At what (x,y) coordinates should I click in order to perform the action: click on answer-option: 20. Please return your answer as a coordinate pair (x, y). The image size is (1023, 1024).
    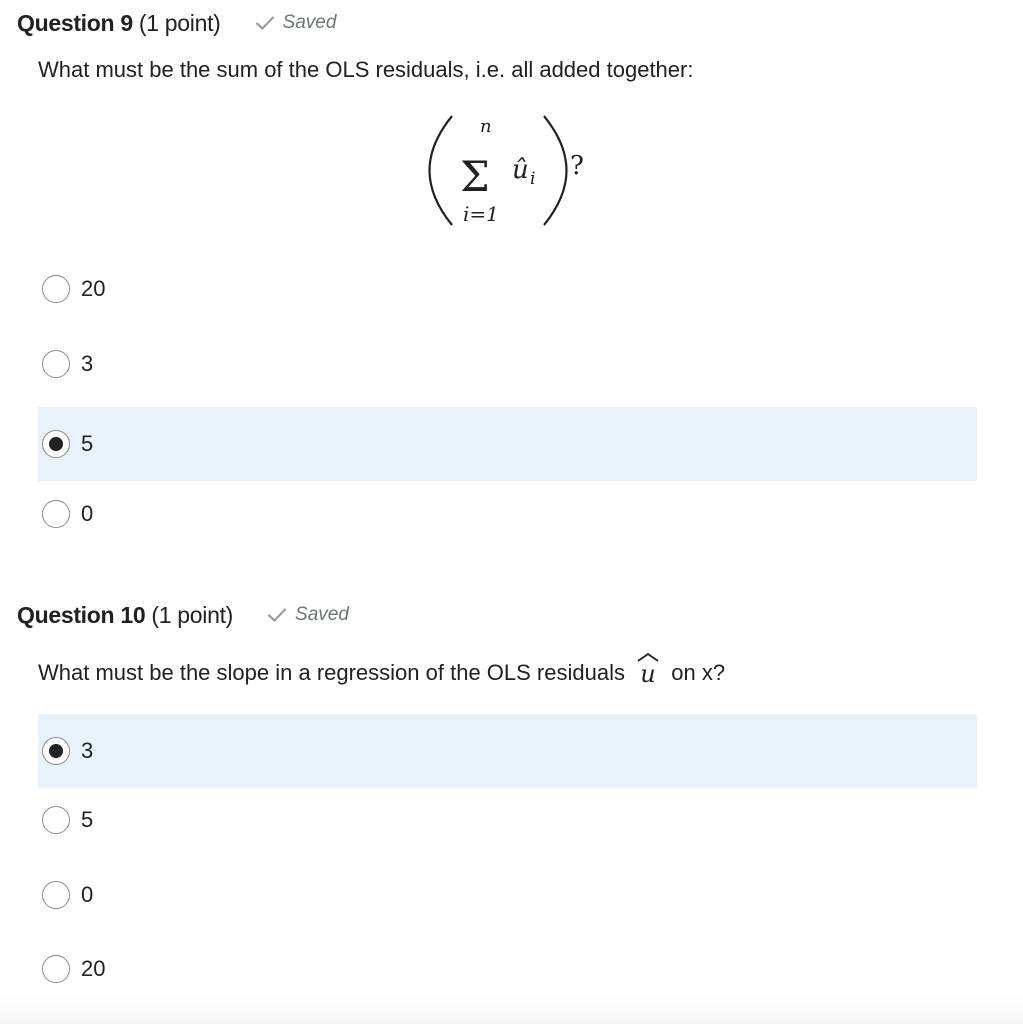
    Looking at the image, I should click on (507, 289).